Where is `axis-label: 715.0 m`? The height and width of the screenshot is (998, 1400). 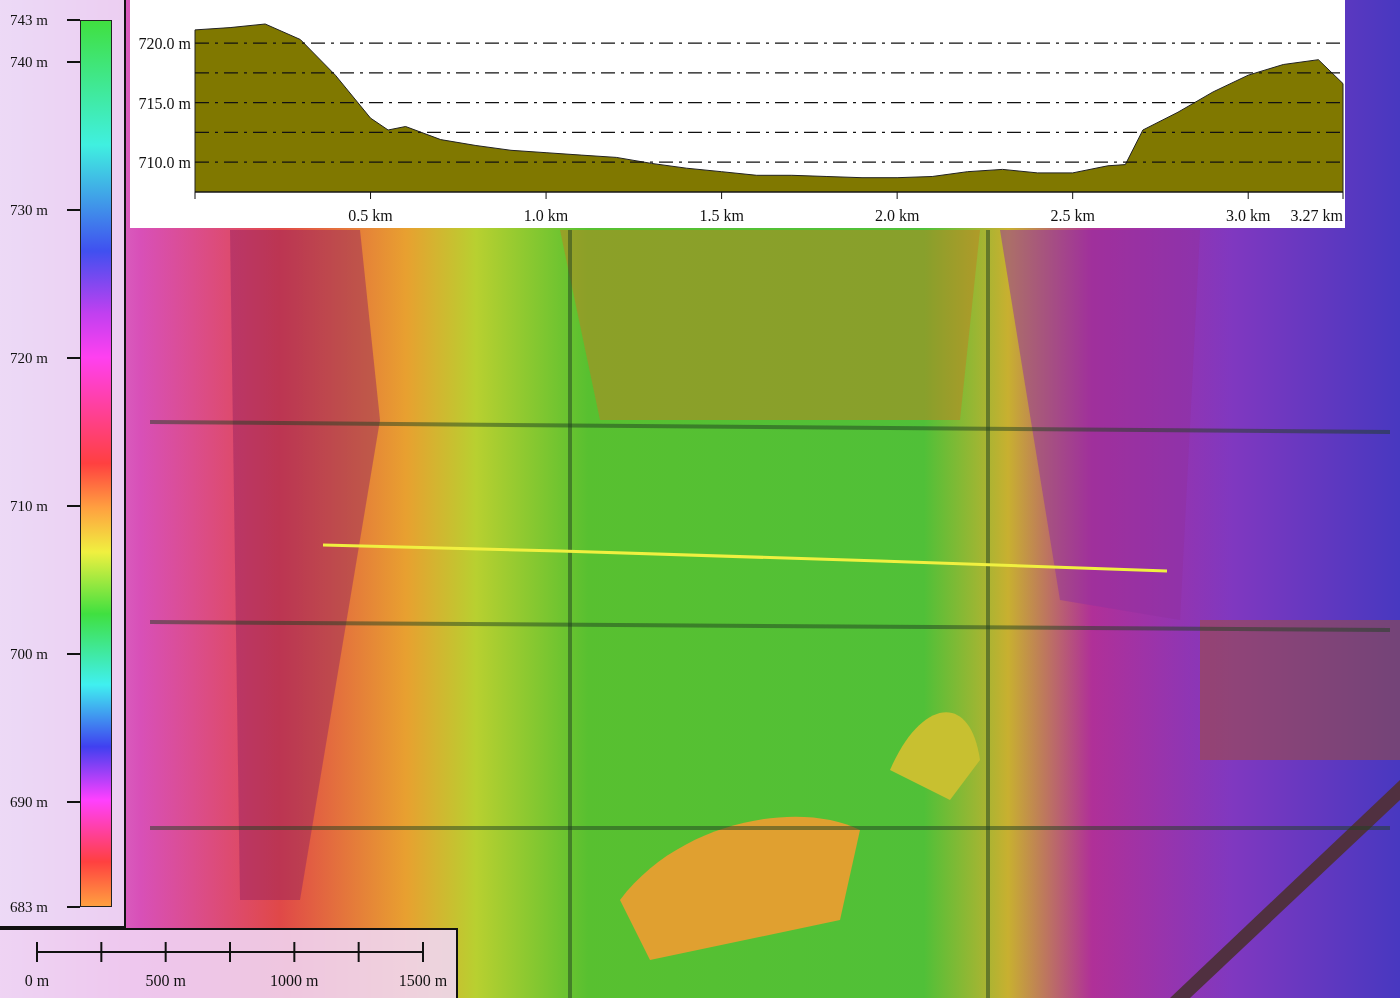 axis-label: 715.0 m is located at coordinates (164, 103).